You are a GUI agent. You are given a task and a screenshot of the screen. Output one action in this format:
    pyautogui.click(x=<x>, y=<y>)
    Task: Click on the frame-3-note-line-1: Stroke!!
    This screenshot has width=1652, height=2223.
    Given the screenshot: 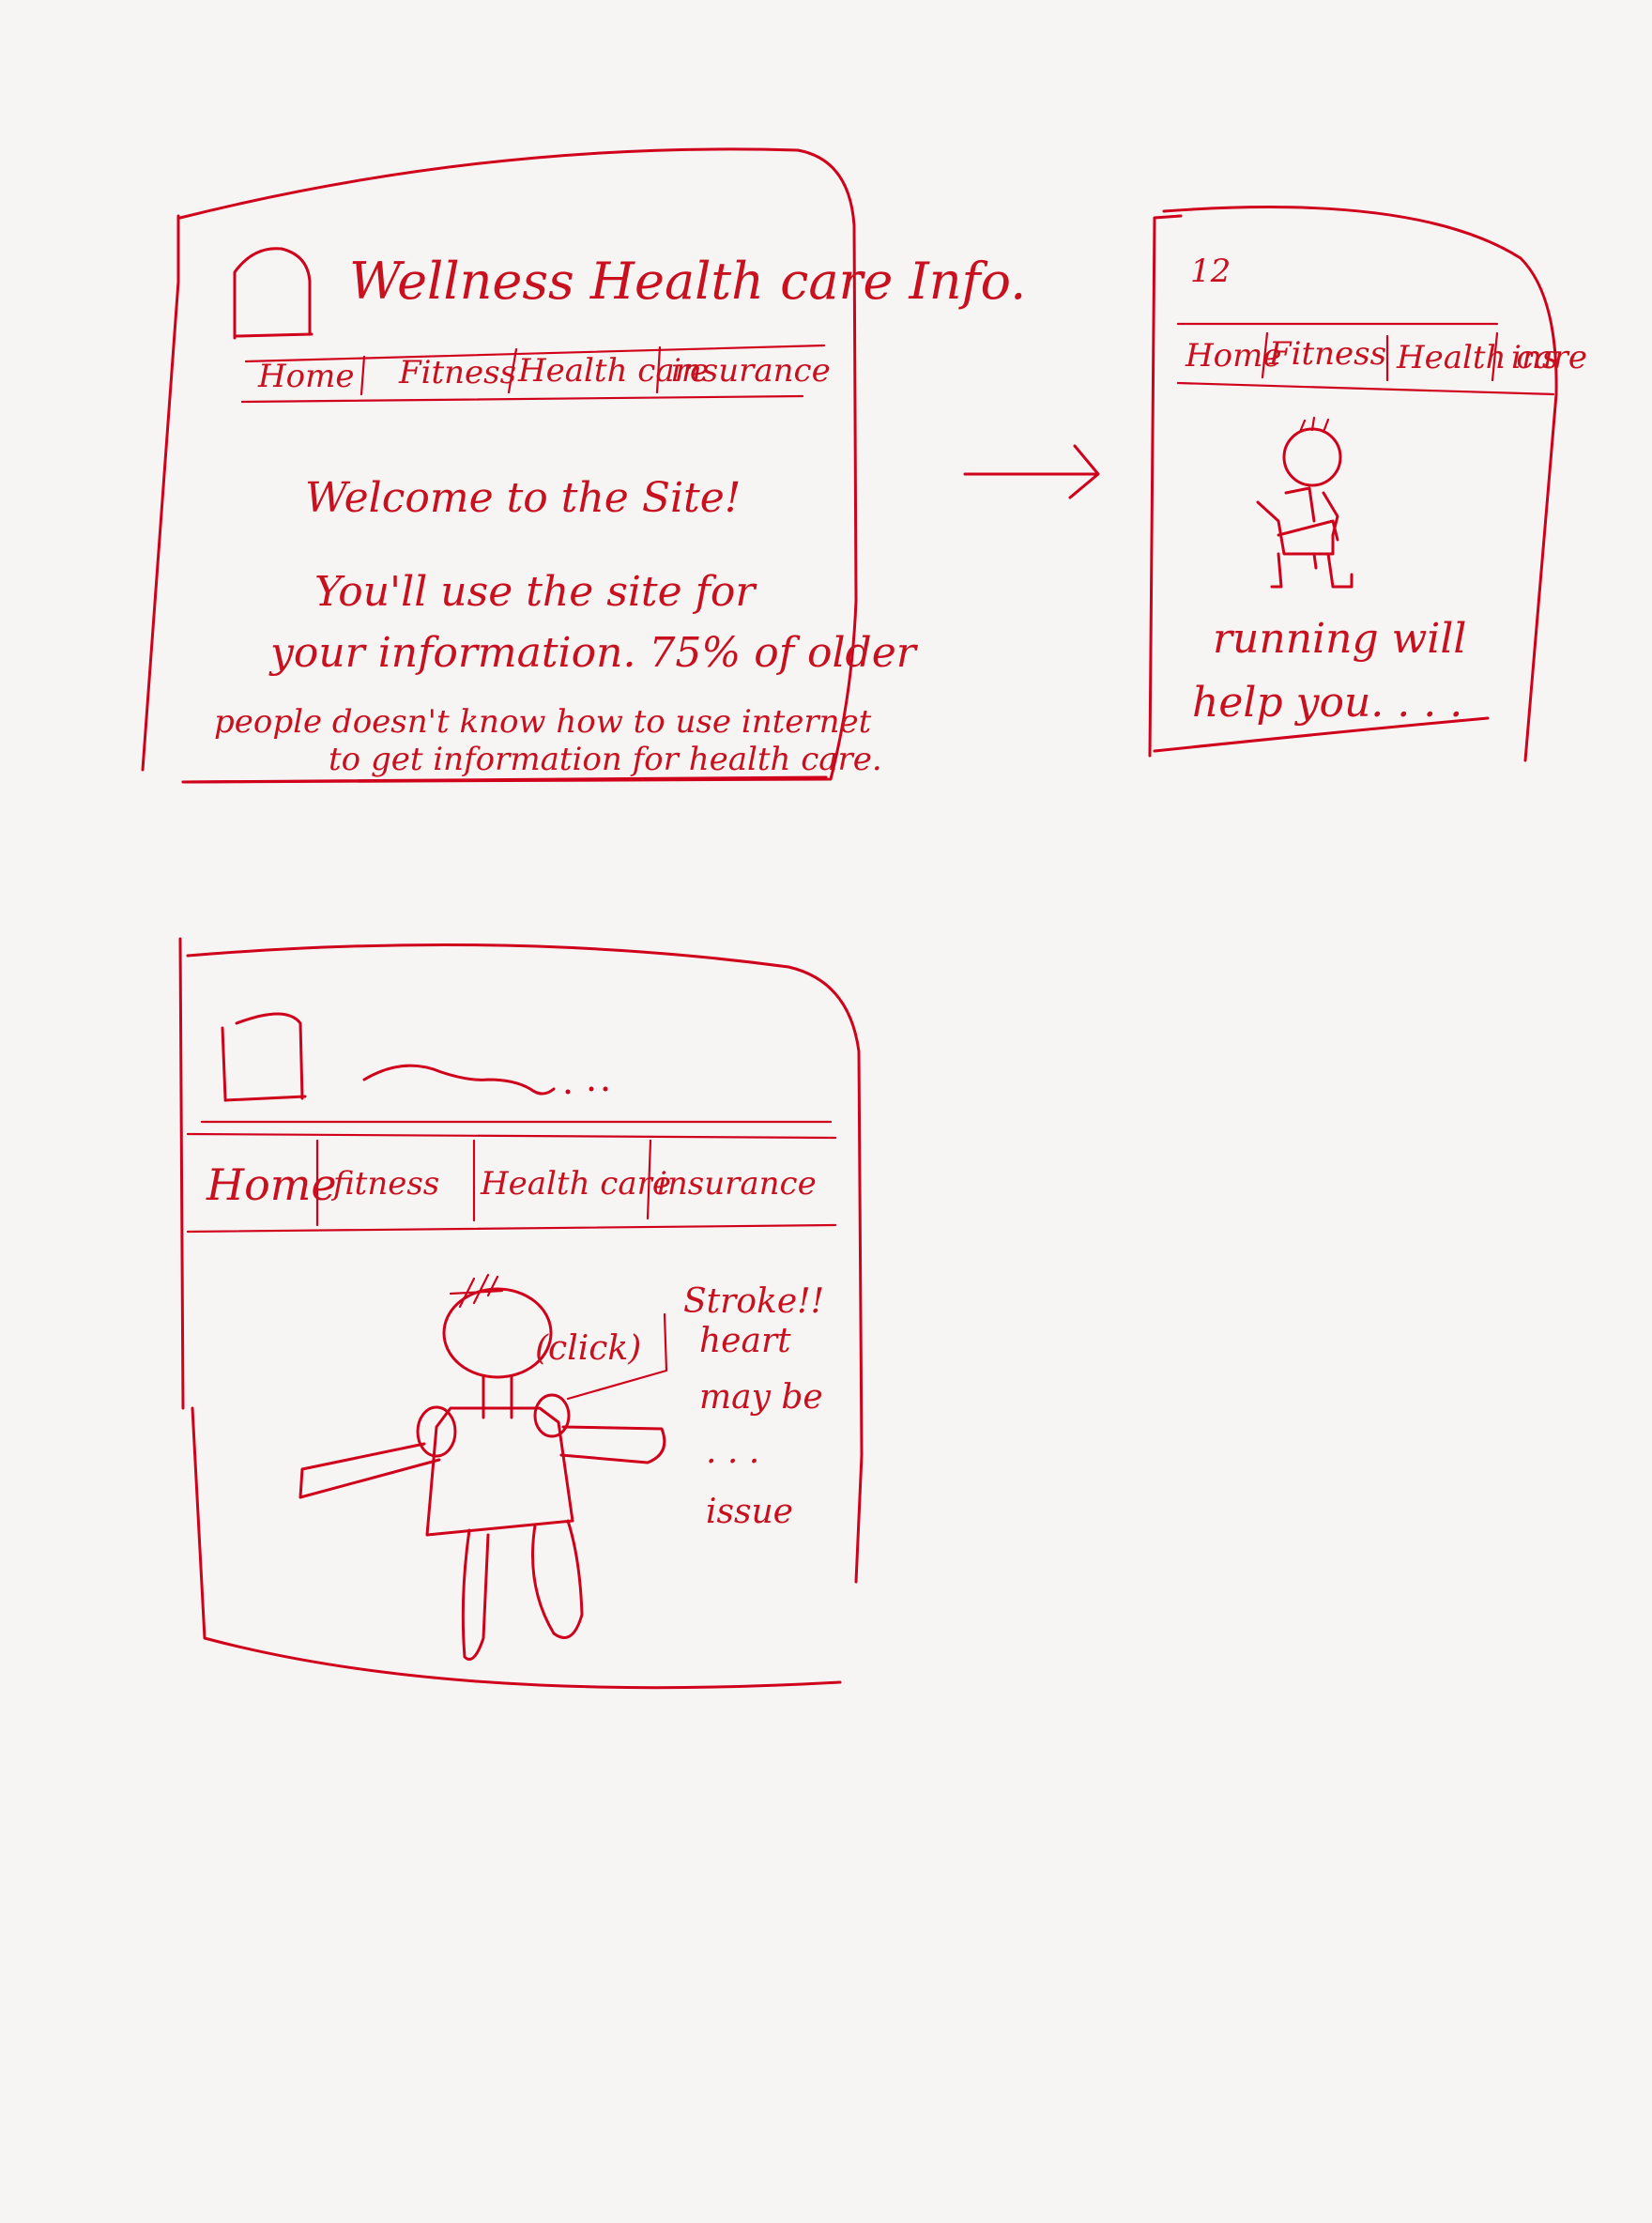 What is the action you would take?
    pyautogui.click(x=753, y=1302)
    